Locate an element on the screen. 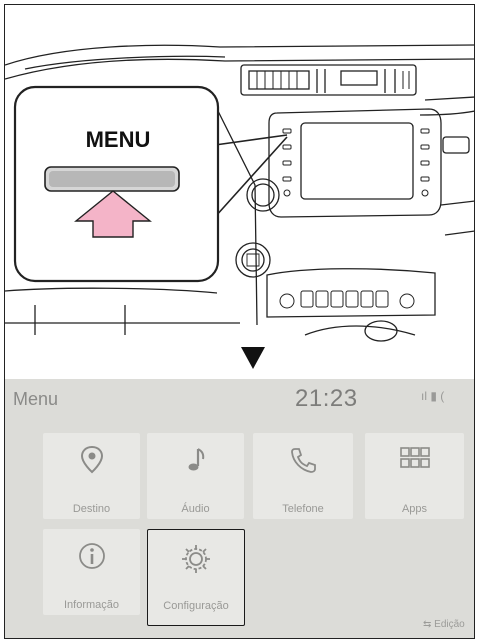 The image size is (479, 643). tile-label: Configuração is located at coordinates (196, 606).